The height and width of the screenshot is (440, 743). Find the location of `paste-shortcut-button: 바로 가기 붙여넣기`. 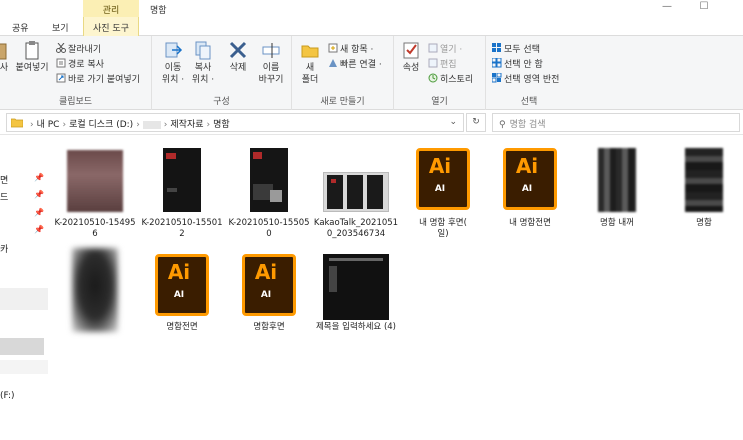

paste-shortcut-button: 바로 가기 붙여넣기 is located at coordinates (98, 78).